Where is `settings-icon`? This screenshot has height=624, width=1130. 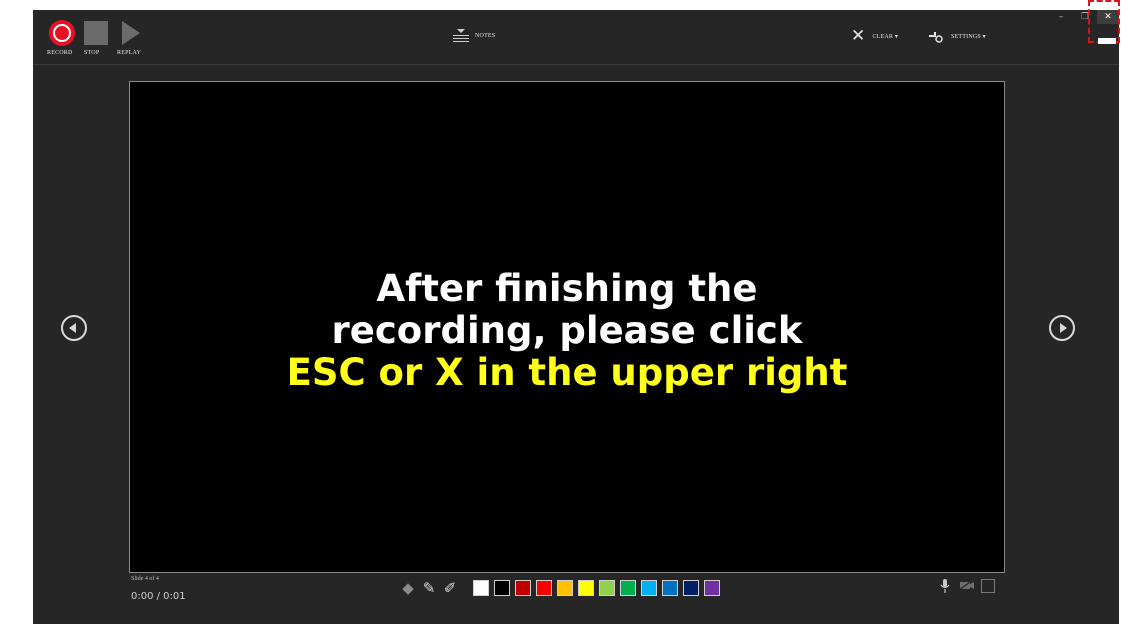
settings-icon is located at coordinates (936, 37).